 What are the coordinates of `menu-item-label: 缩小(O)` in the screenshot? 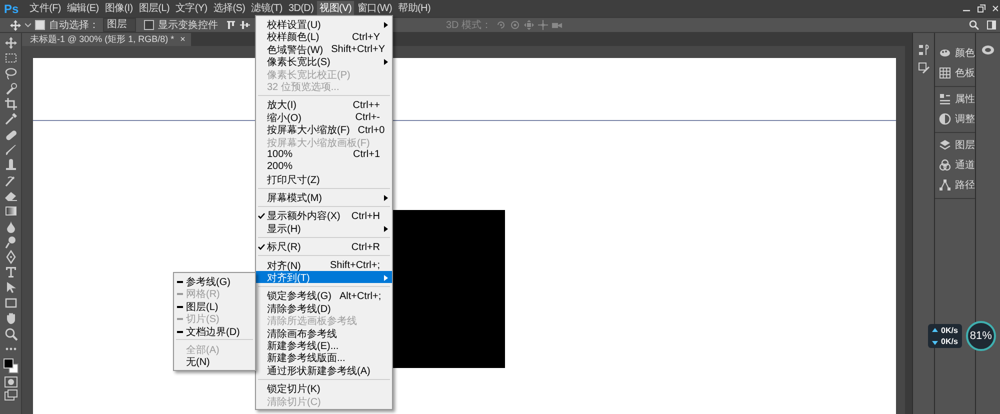 It's located at (284, 118).